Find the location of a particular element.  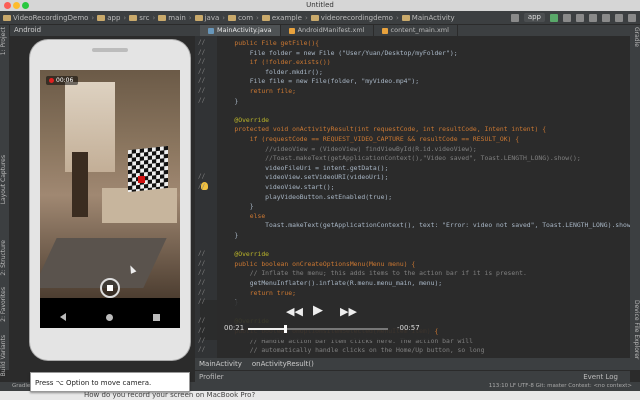

file-icon is located at coordinates (291, 30).